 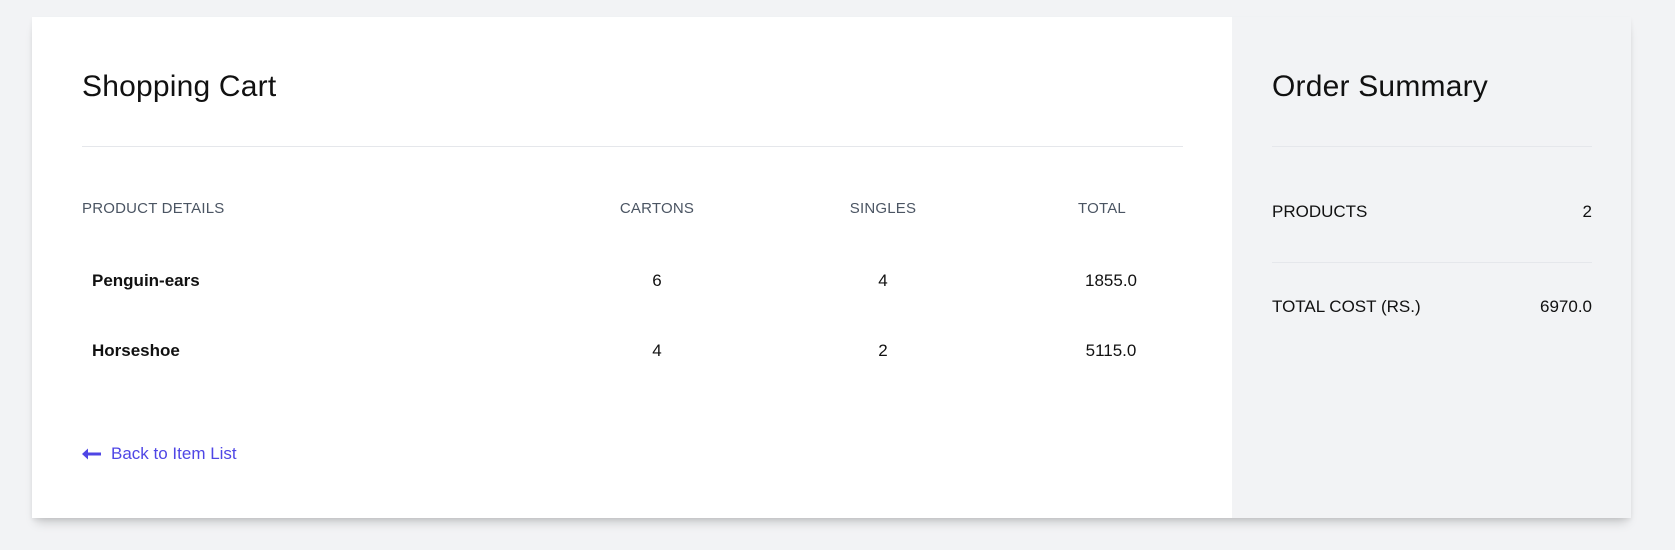 I want to click on cart-item-name: Penguin-ears, so click(x=146, y=280).